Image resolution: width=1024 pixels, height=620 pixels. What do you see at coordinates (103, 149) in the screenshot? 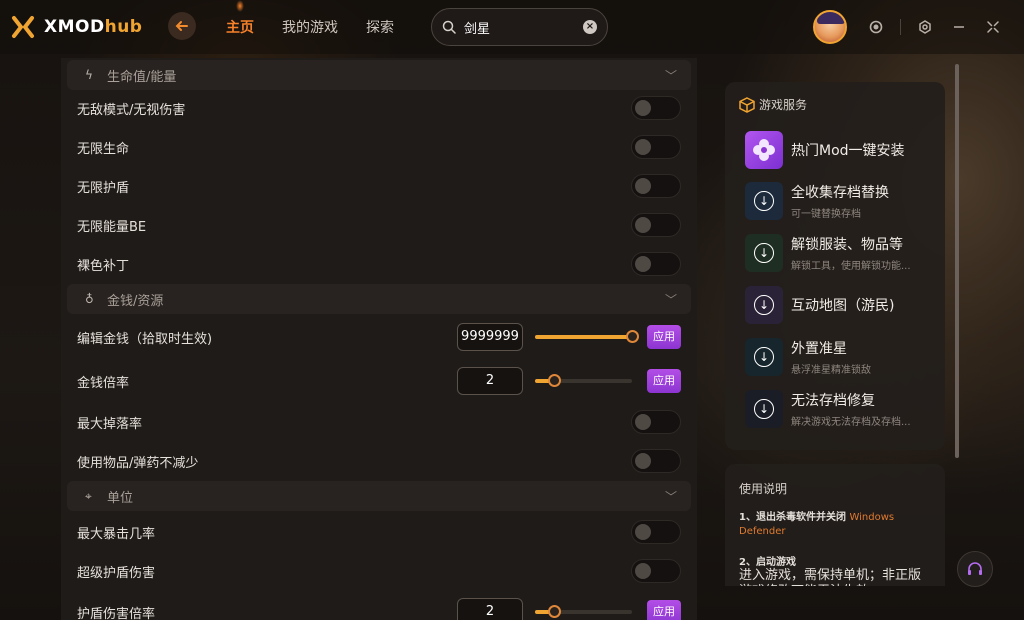
I see `option-label: 无限生命` at bounding box center [103, 149].